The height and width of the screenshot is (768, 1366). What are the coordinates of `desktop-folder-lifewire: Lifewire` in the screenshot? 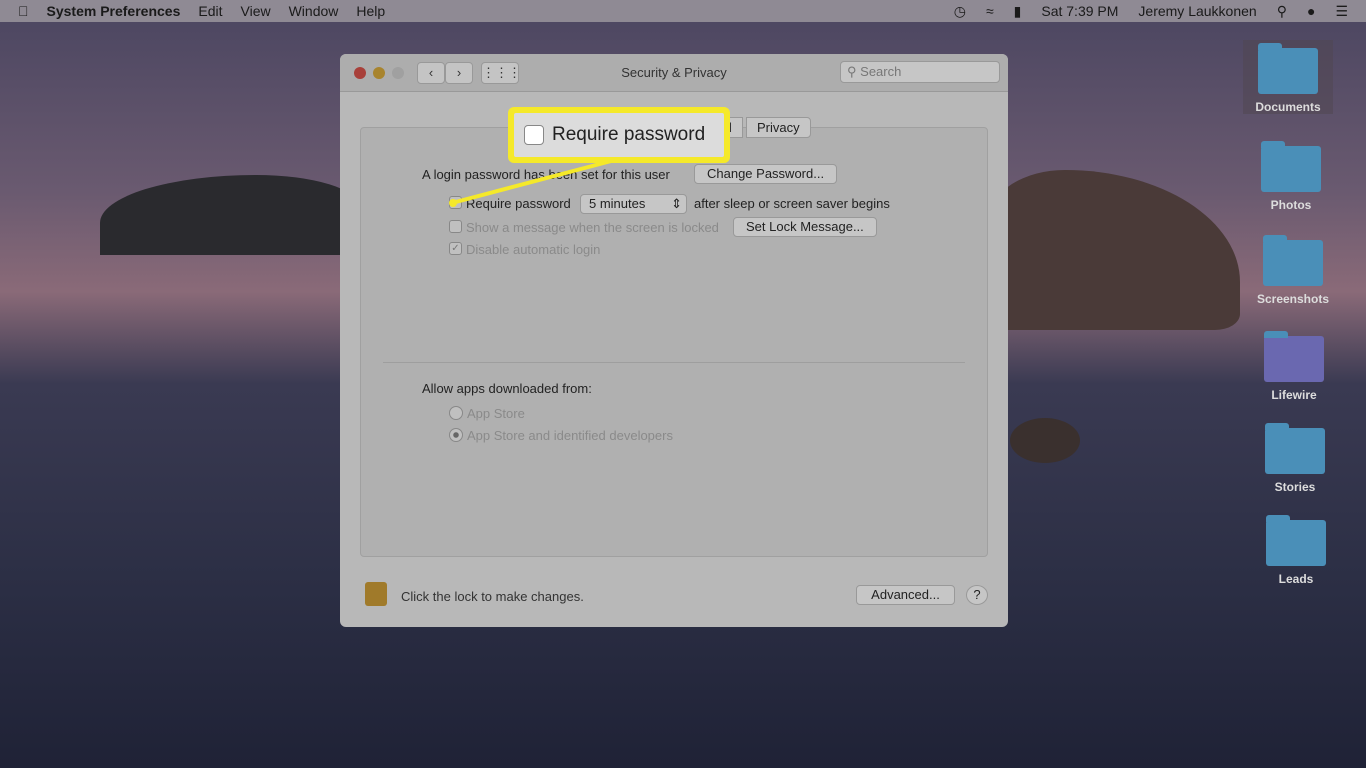 It's located at (1294, 366).